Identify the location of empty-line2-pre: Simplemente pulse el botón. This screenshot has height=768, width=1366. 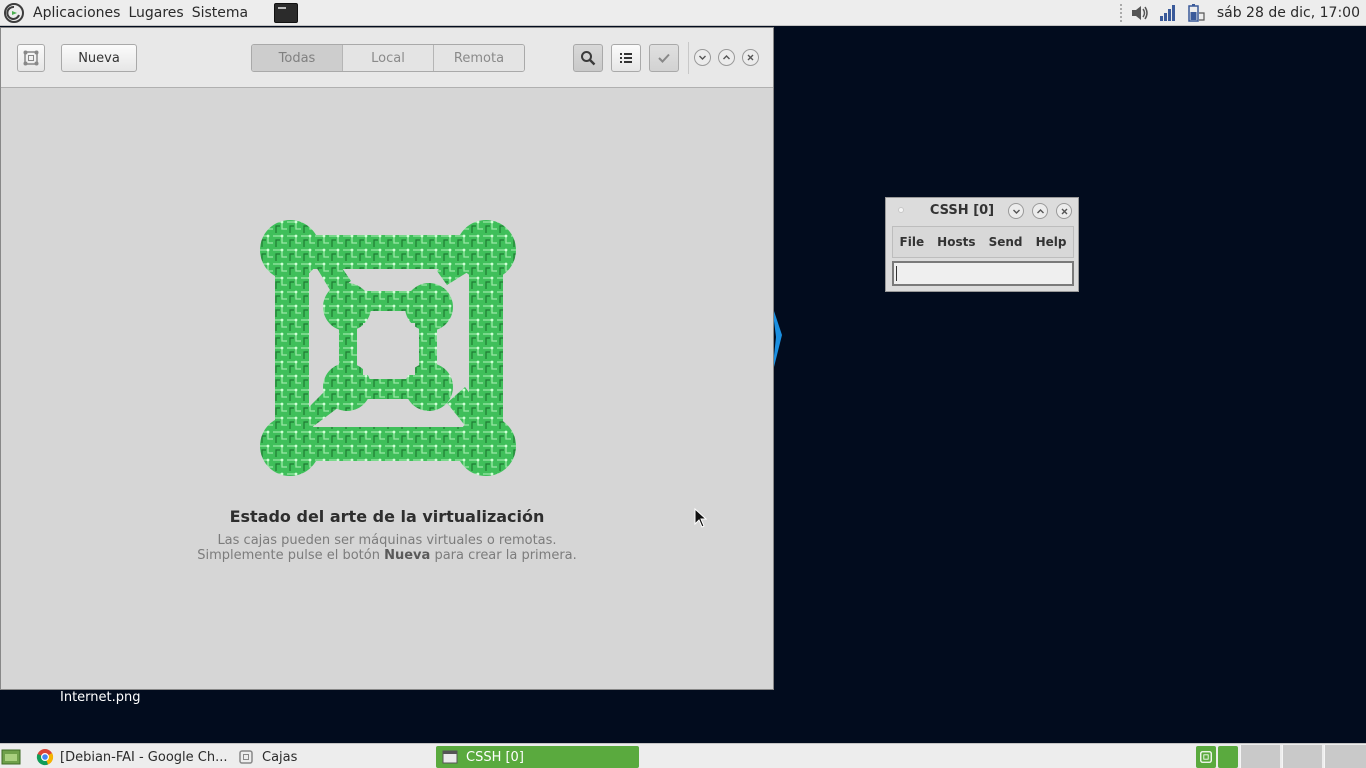
(291, 555).